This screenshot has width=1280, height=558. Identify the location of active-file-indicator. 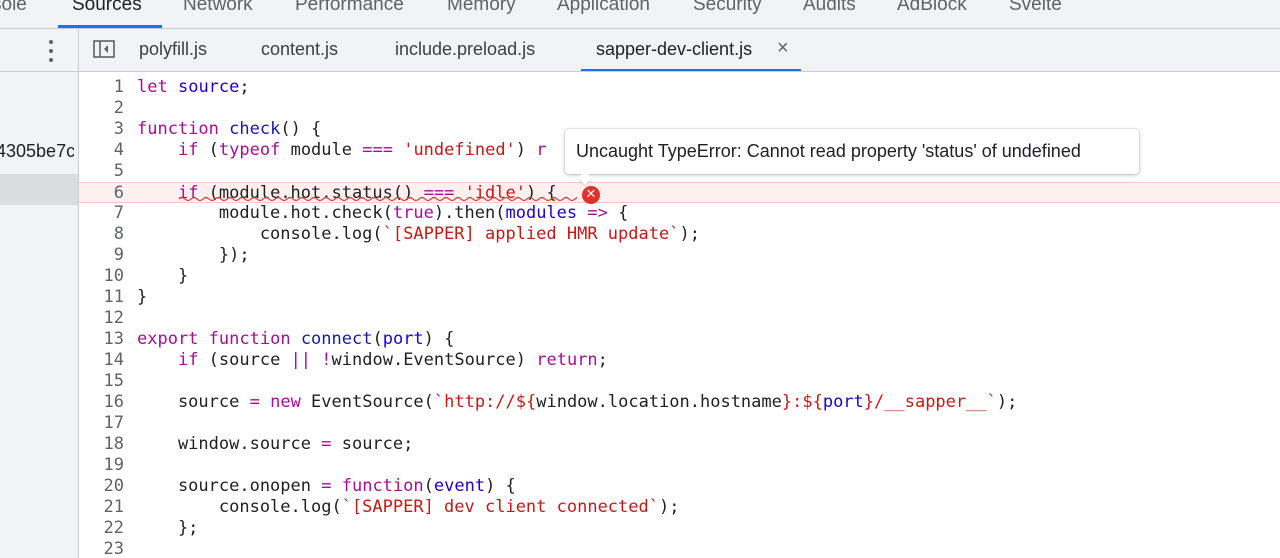
(691, 70).